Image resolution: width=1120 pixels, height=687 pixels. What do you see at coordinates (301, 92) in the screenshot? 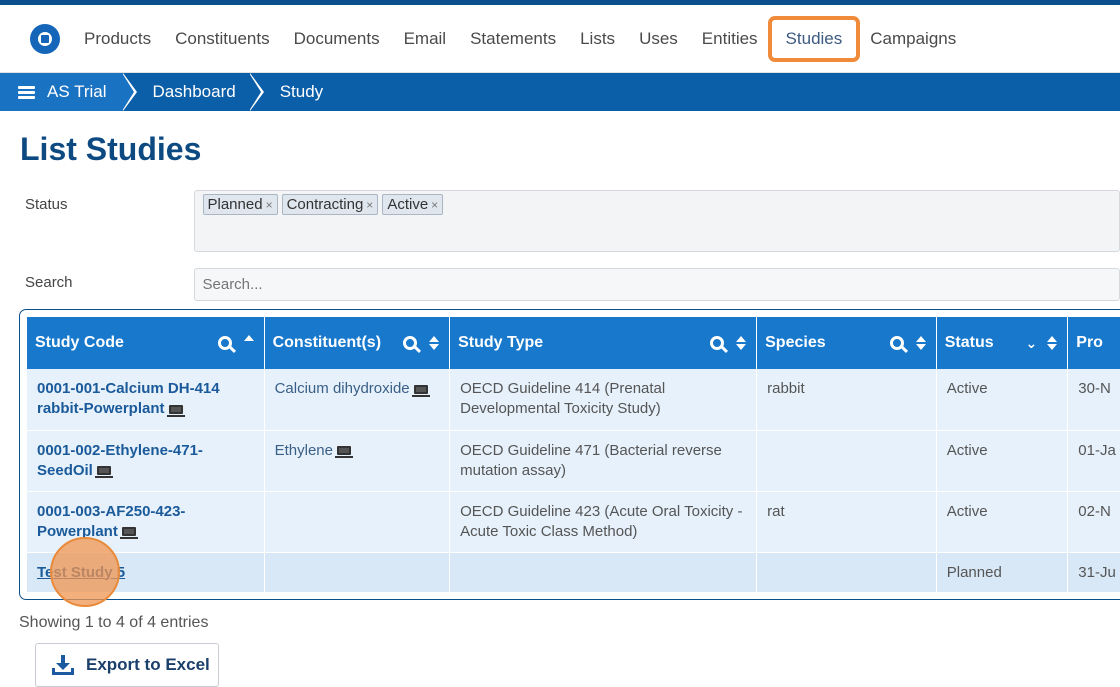
I see `breadcrumb-item-study: Study` at bounding box center [301, 92].